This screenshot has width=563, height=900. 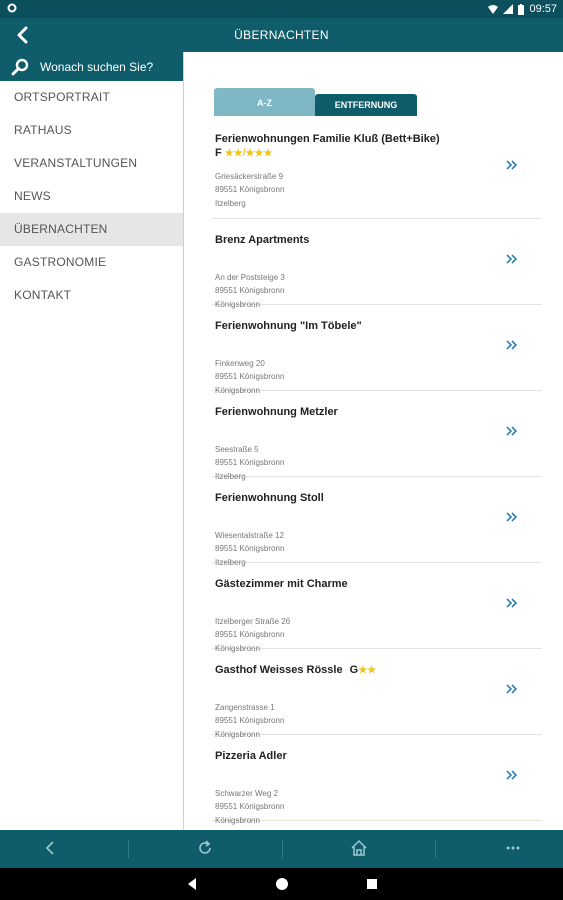 I want to click on system-nav-bar, so click(x=281, y=884).